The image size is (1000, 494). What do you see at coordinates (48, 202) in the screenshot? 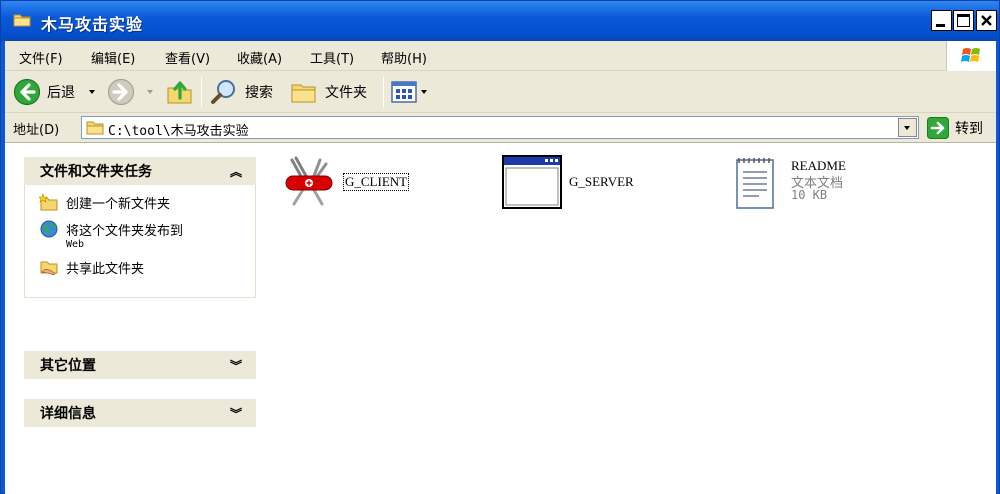
I see `new-folder-icon` at bounding box center [48, 202].